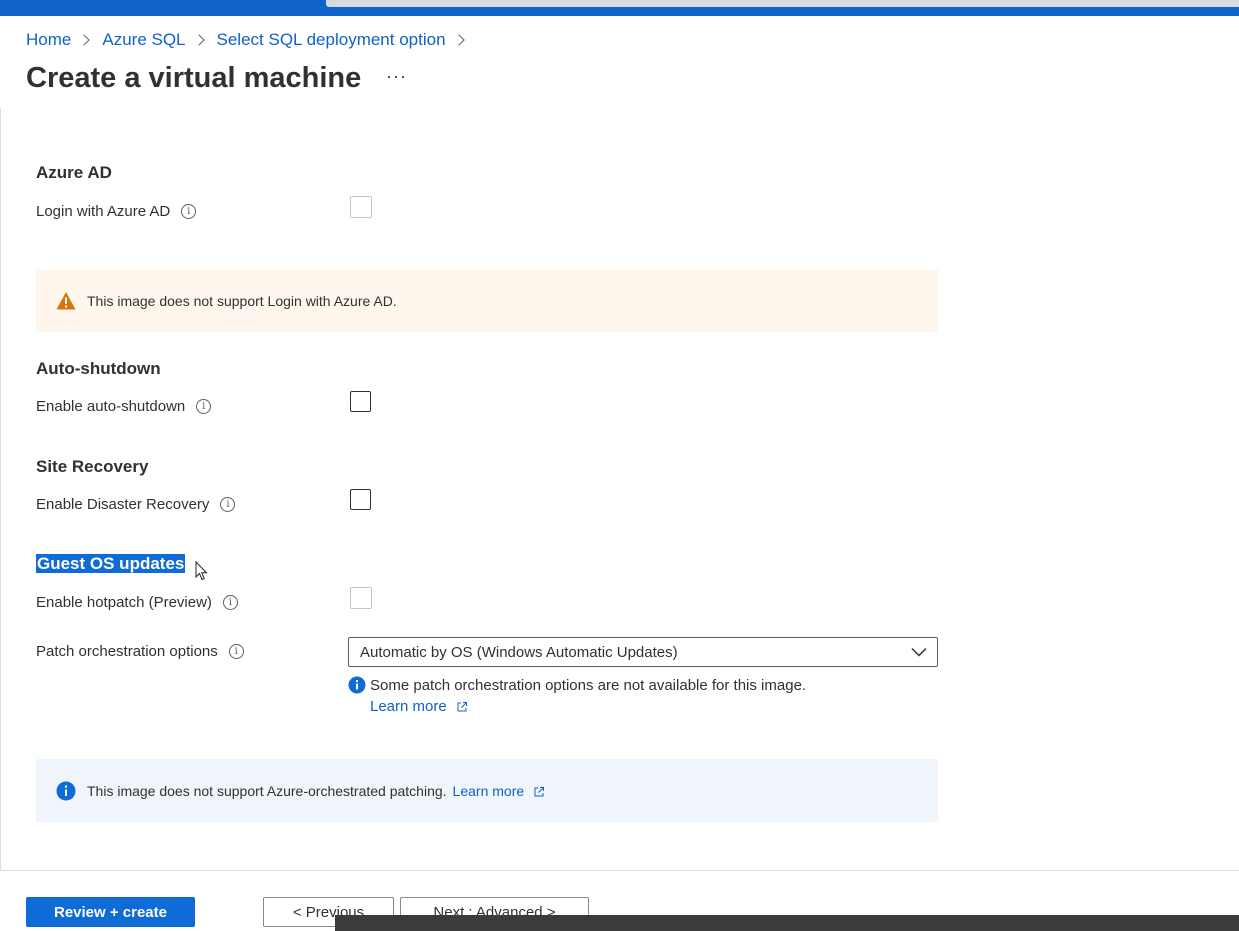 This screenshot has width=1239, height=931. I want to click on portal-top-bar, so click(619, 8).